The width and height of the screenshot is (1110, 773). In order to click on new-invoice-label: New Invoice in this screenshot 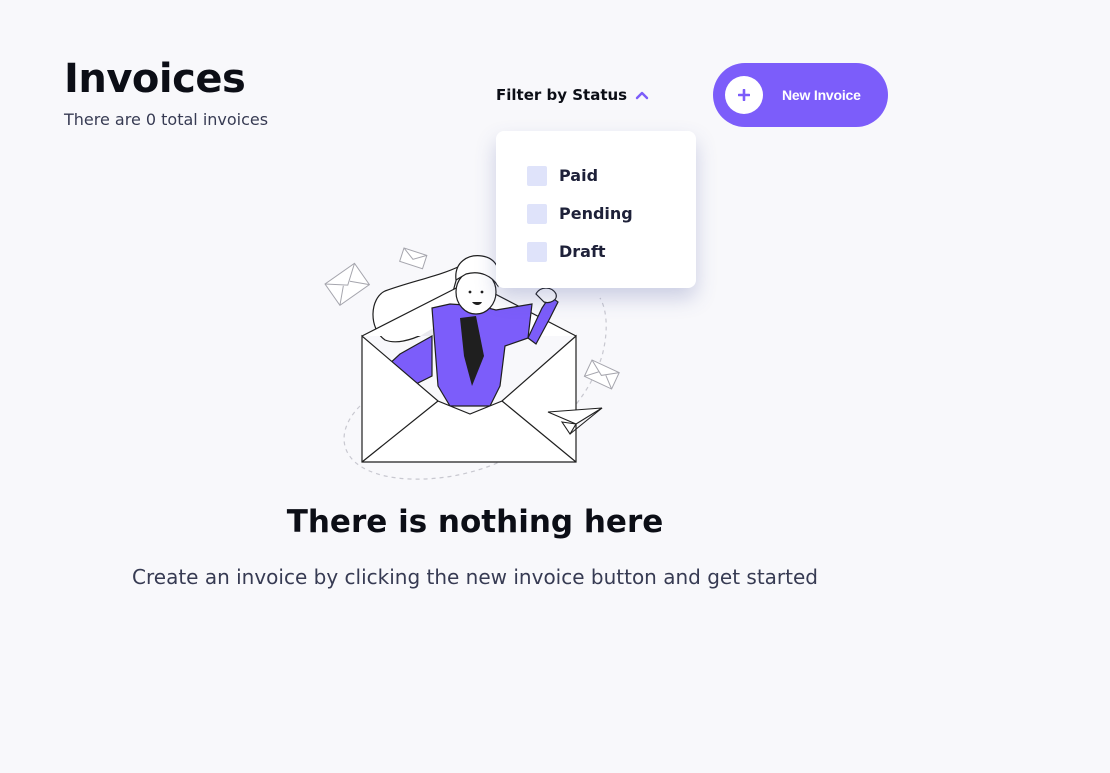, I will do `click(821, 95)`.